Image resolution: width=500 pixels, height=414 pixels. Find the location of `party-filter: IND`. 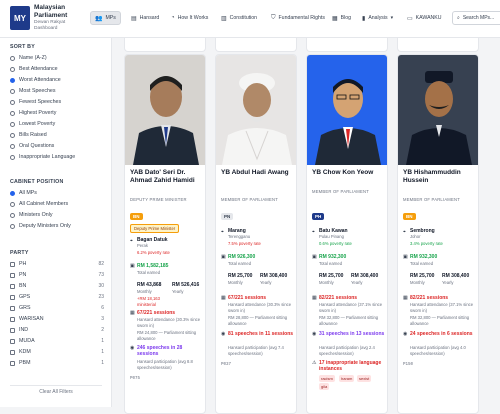

party-filter: IND is located at coordinates (19, 330).